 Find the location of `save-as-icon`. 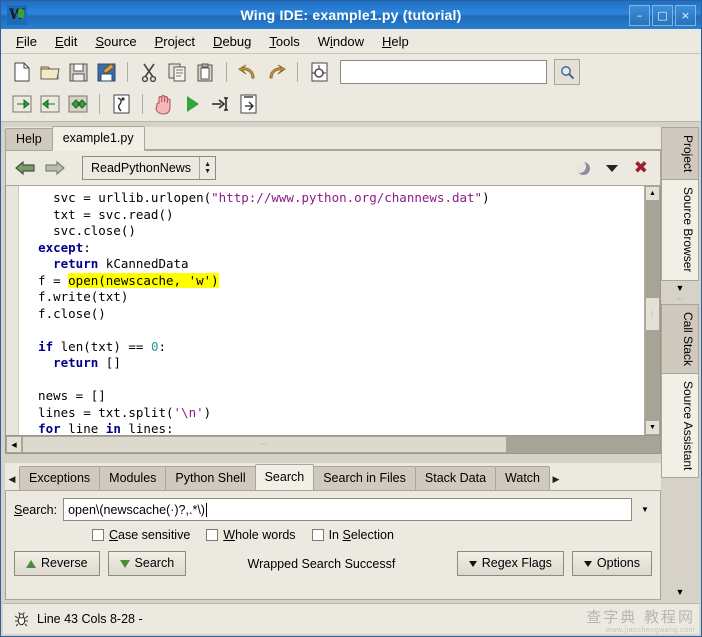

save-as-icon is located at coordinates (106, 72).